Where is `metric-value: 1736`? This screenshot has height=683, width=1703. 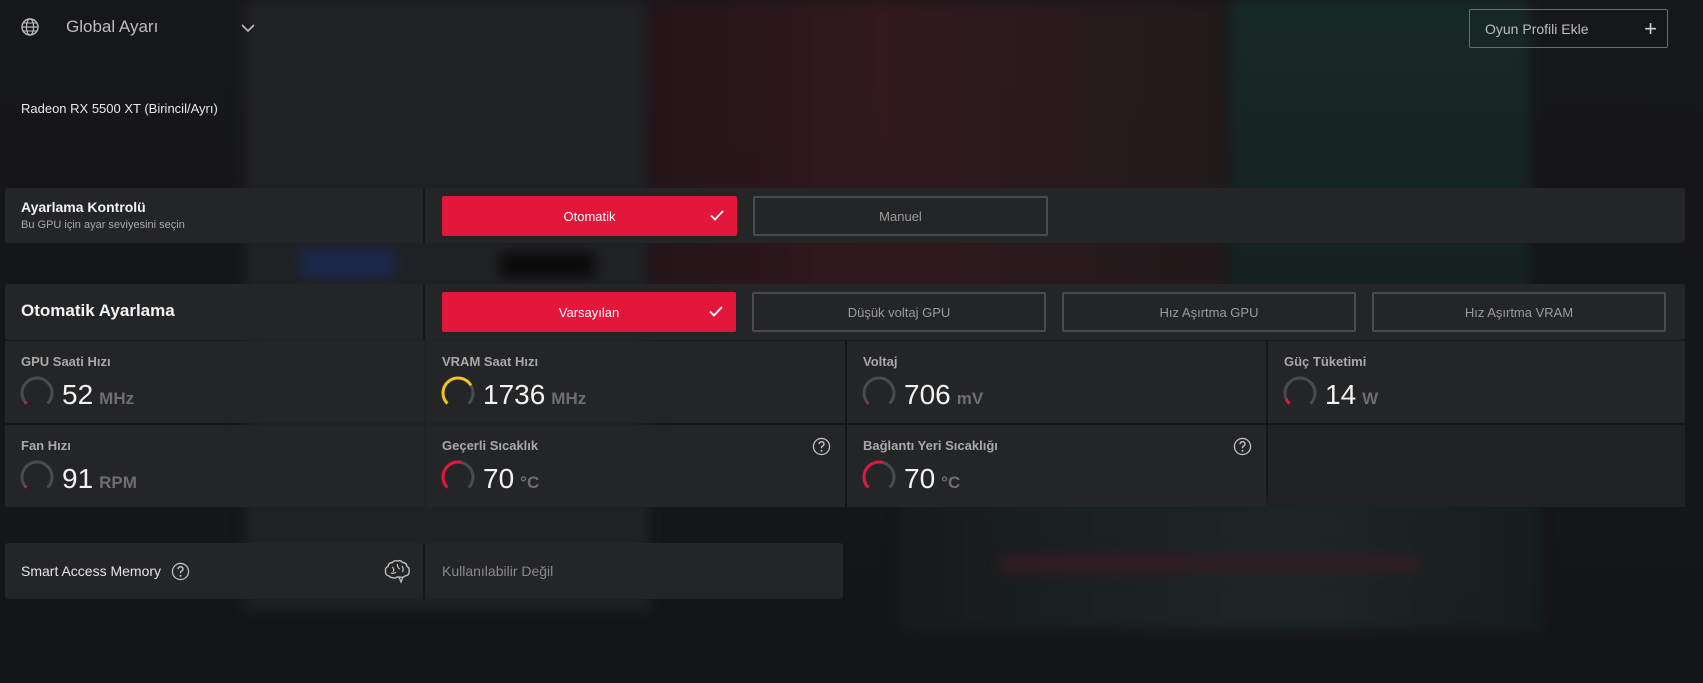
metric-value: 1736 is located at coordinates (514, 394).